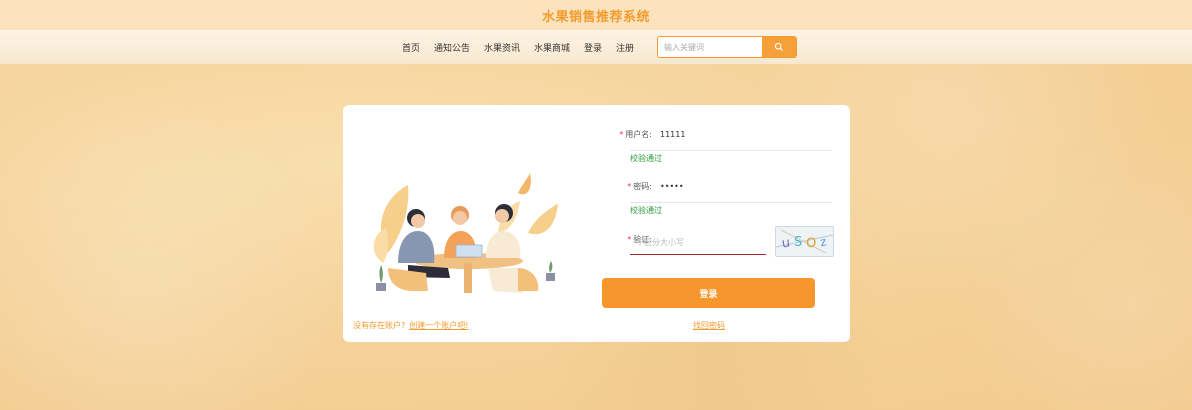 The width and height of the screenshot is (1192, 410). What do you see at coordinates (708, 293) in the screenshot?
I see `login-button: 登录` at bounding box center [708, 293].